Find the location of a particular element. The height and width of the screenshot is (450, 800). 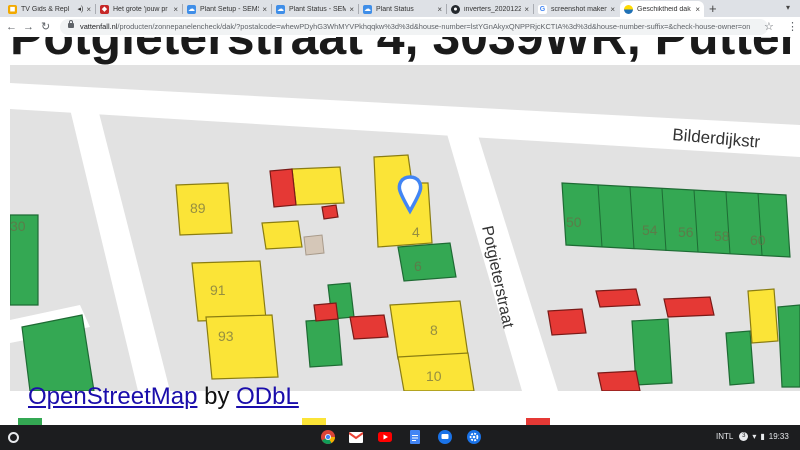

house-number: 10 is located at coordinates (434, 376).